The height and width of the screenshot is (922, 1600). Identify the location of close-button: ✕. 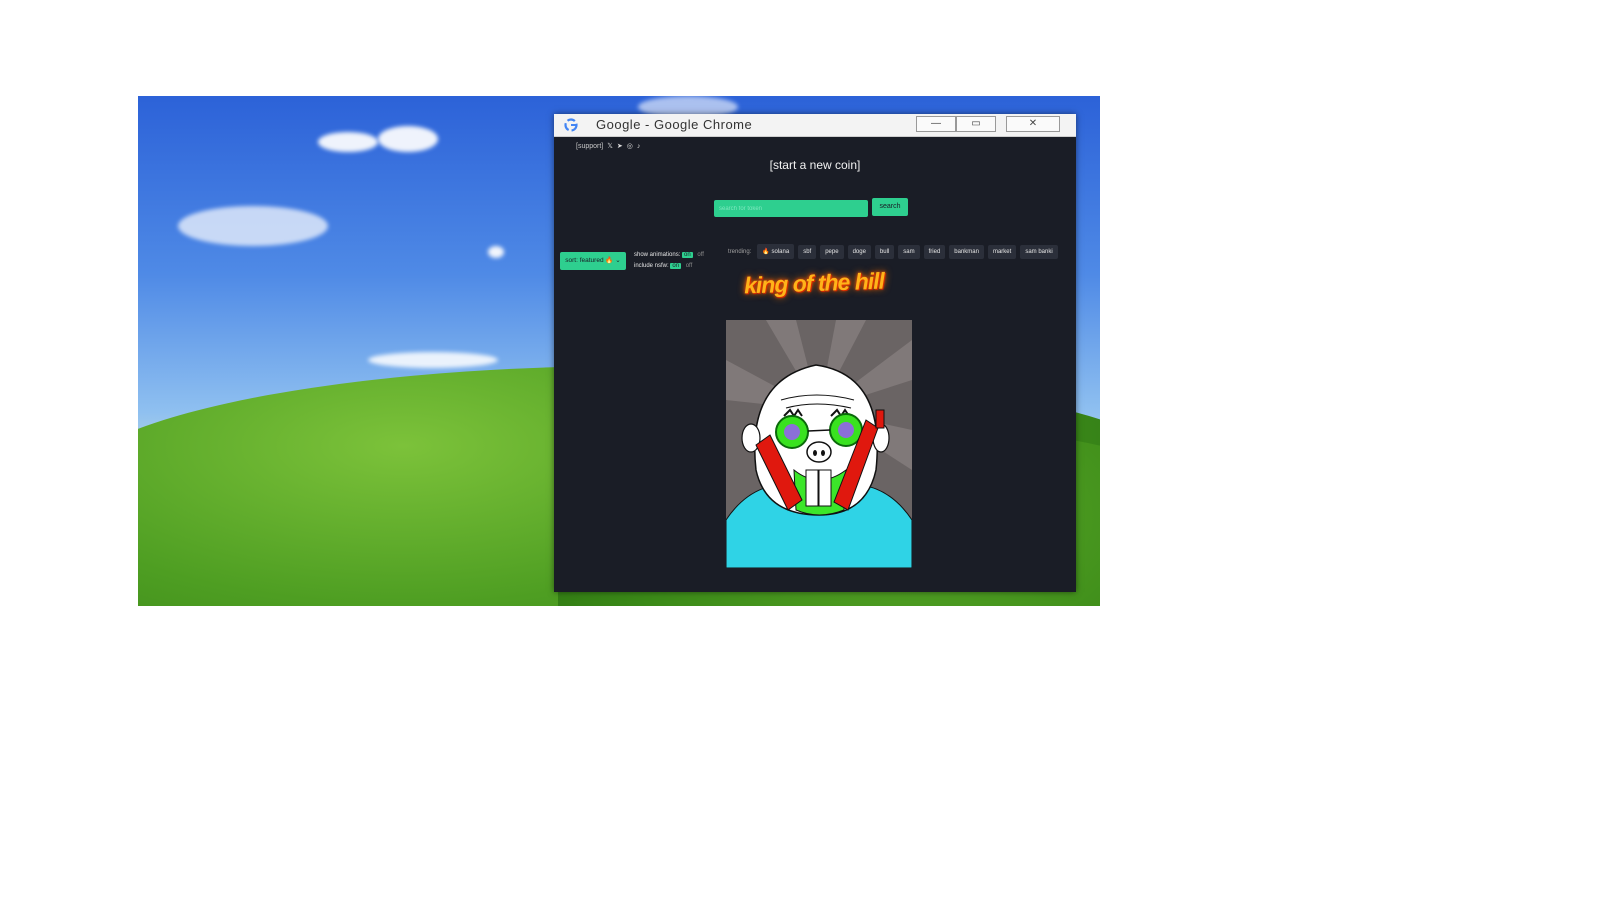
(1033, 124).